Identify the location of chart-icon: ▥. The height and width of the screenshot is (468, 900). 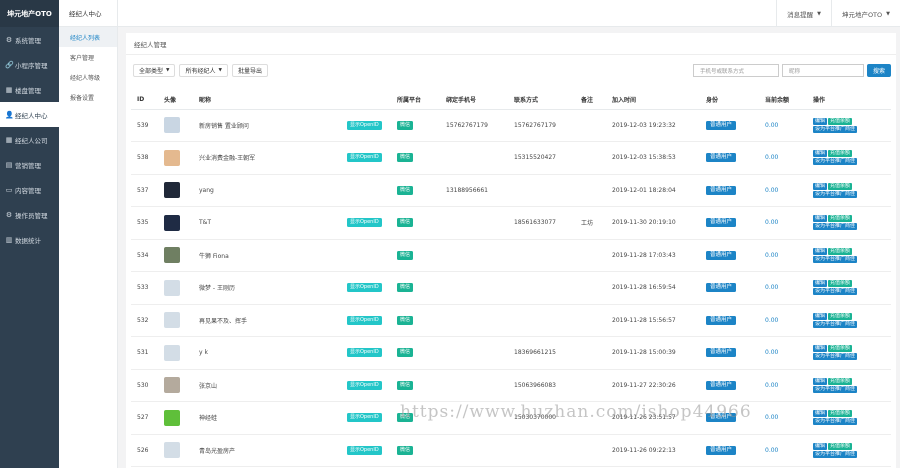
(9, 239).